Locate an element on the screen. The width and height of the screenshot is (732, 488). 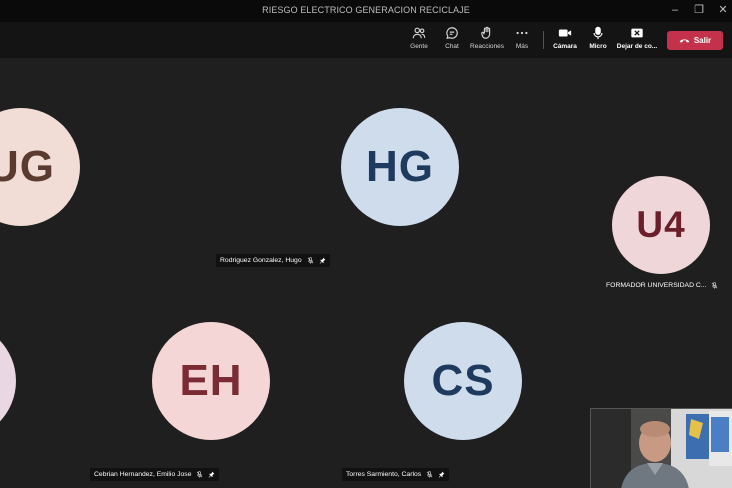
participant-avatar: EH is located at coordinates (211, 381).